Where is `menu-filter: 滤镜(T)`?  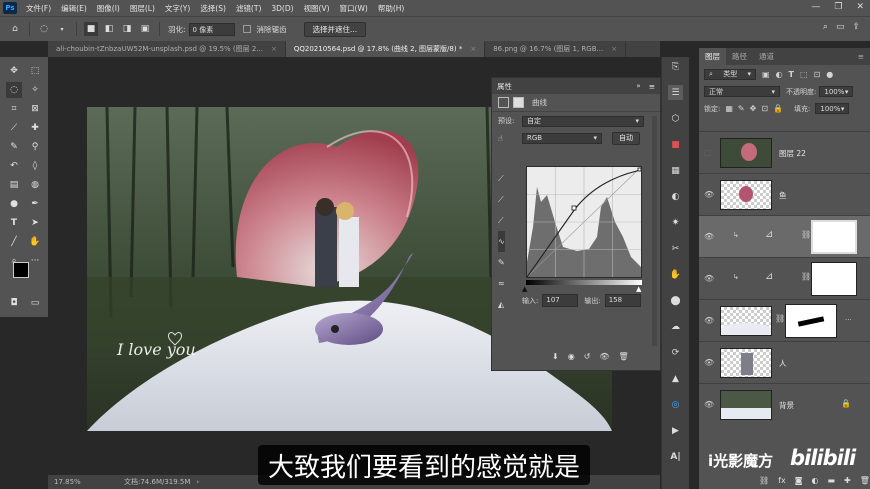 menu-filter: 滤镜(T) is located at coordinates (248, 8).